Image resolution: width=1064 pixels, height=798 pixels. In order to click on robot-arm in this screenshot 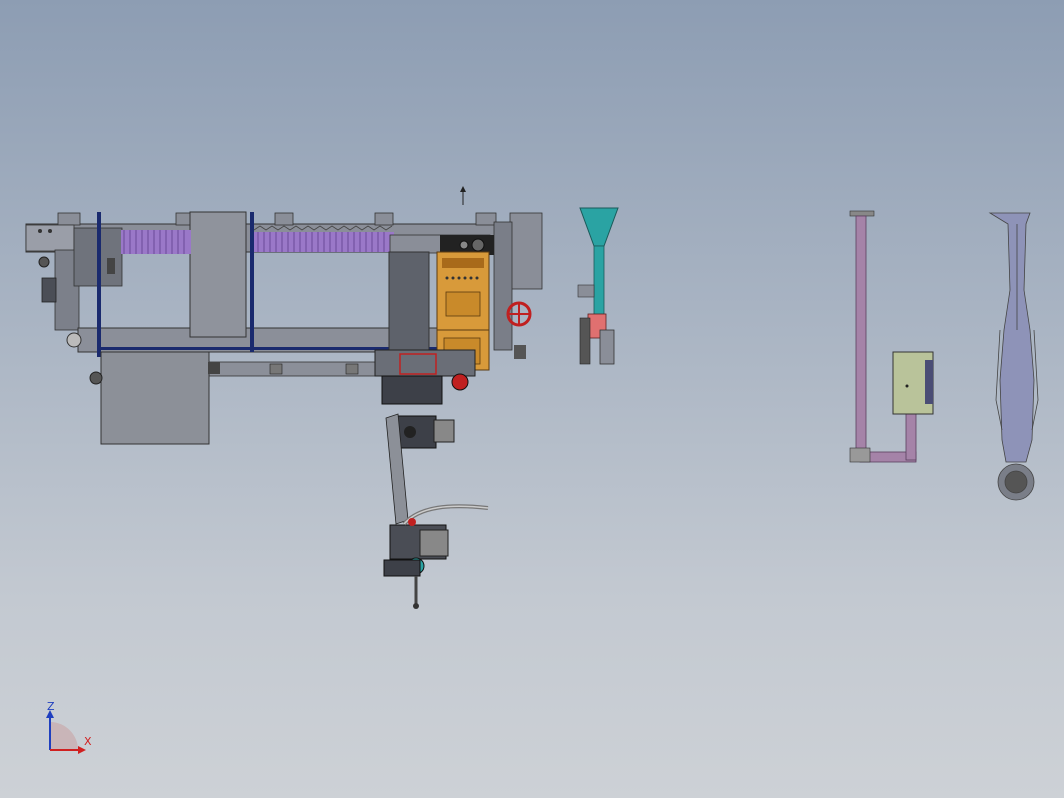, I will do `click(431, 479)`.